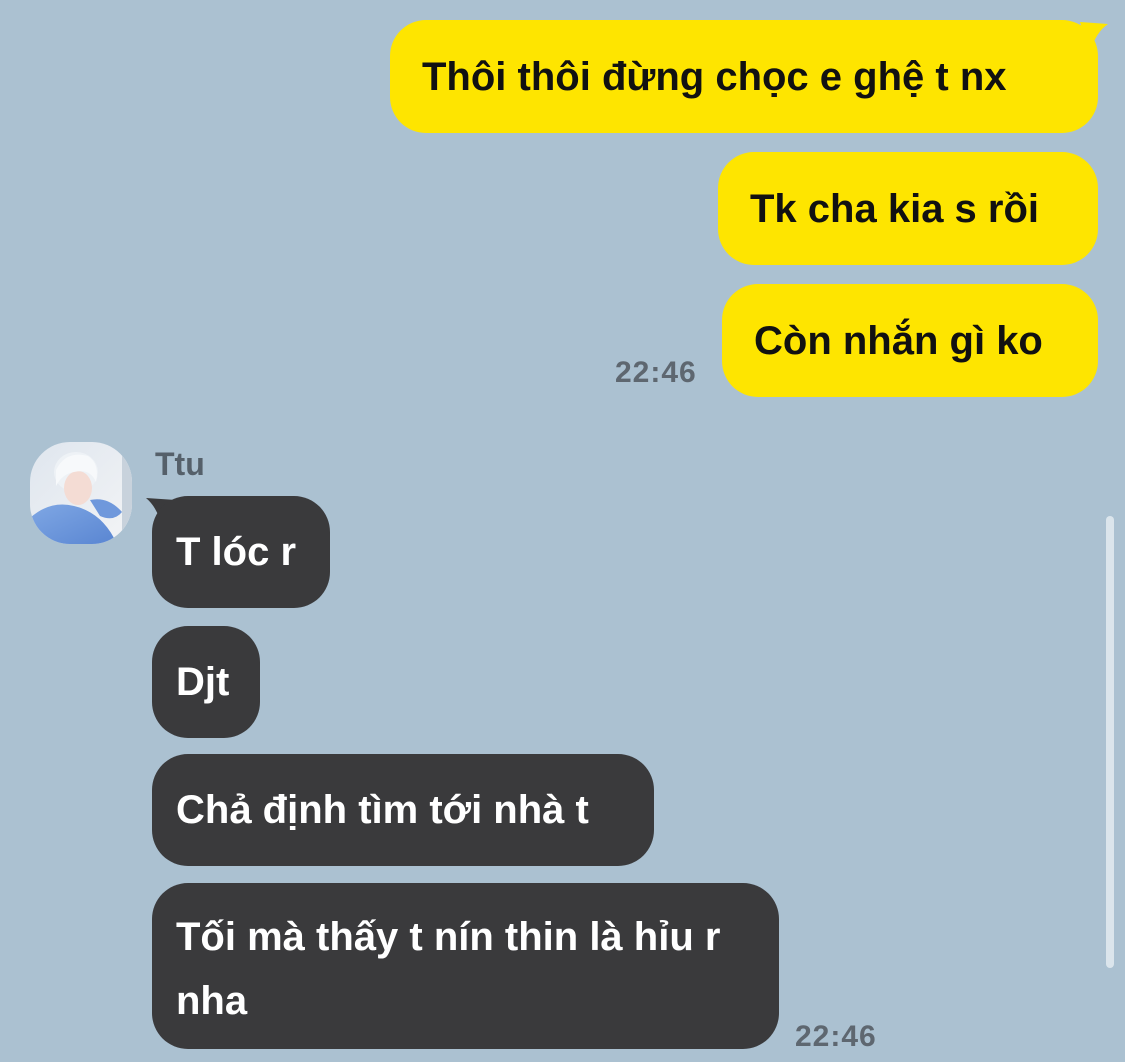 This screenshot has width=1125, height=1062. I want to click on incoming-message: Djt, so click(206, 682).